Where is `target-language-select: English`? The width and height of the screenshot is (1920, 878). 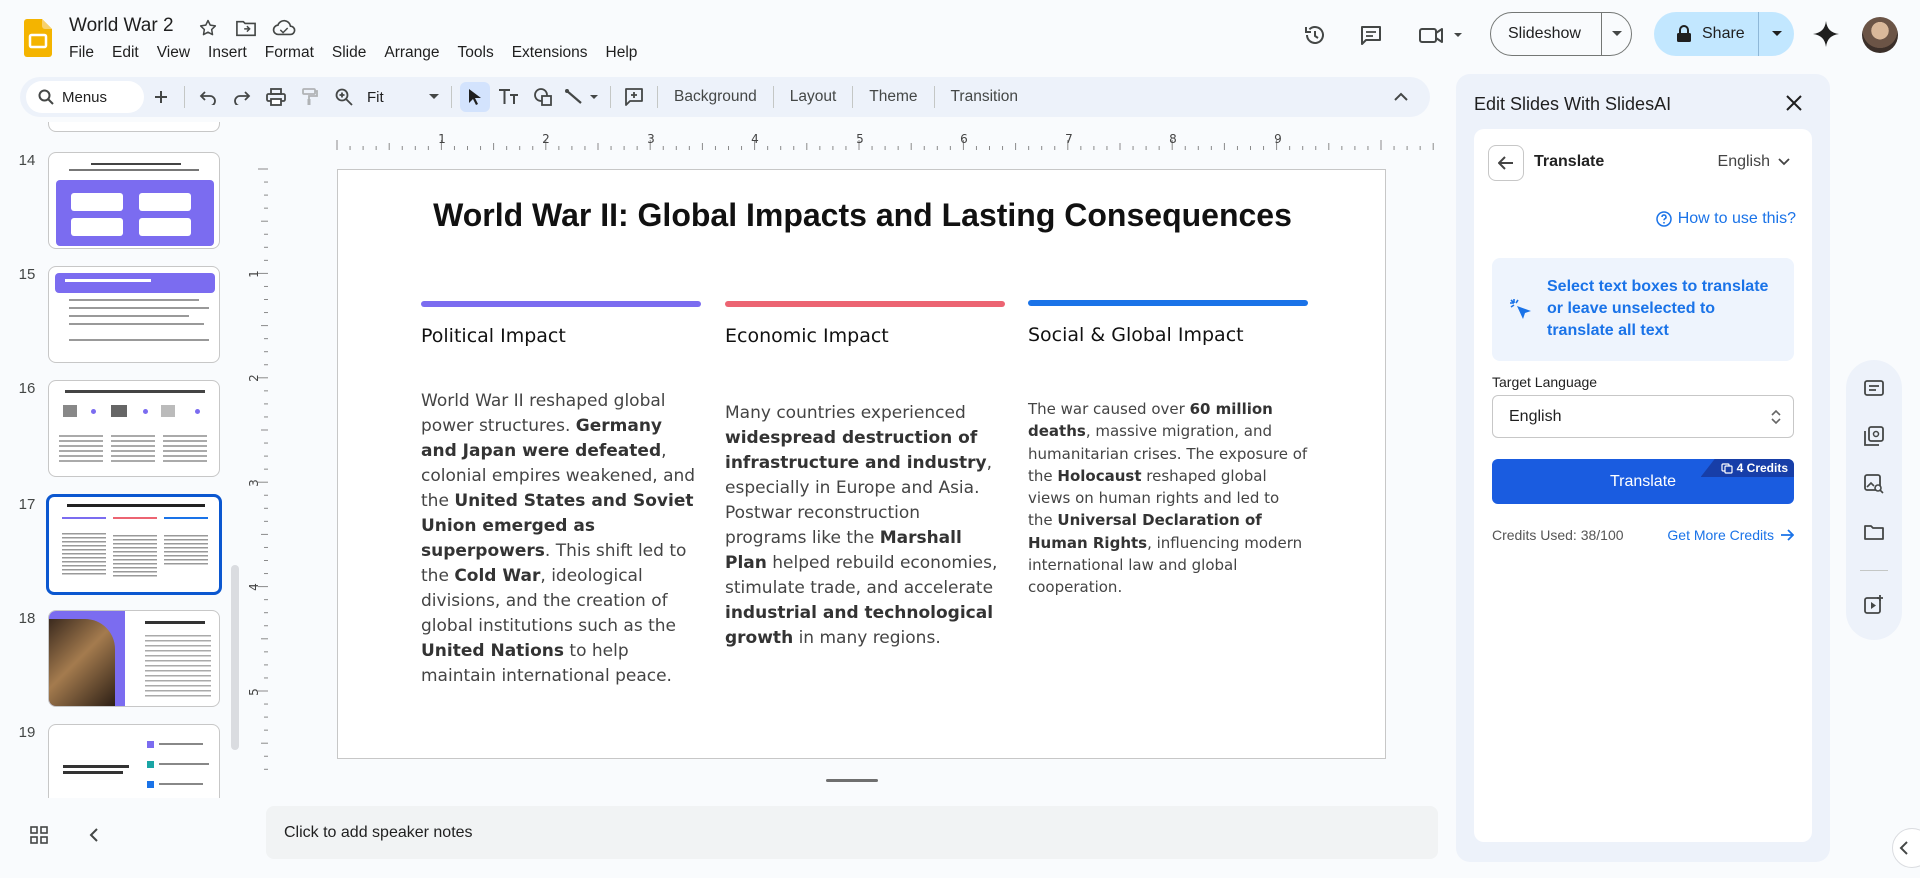 target-language-select: English is located at coordinates (1643, 416).